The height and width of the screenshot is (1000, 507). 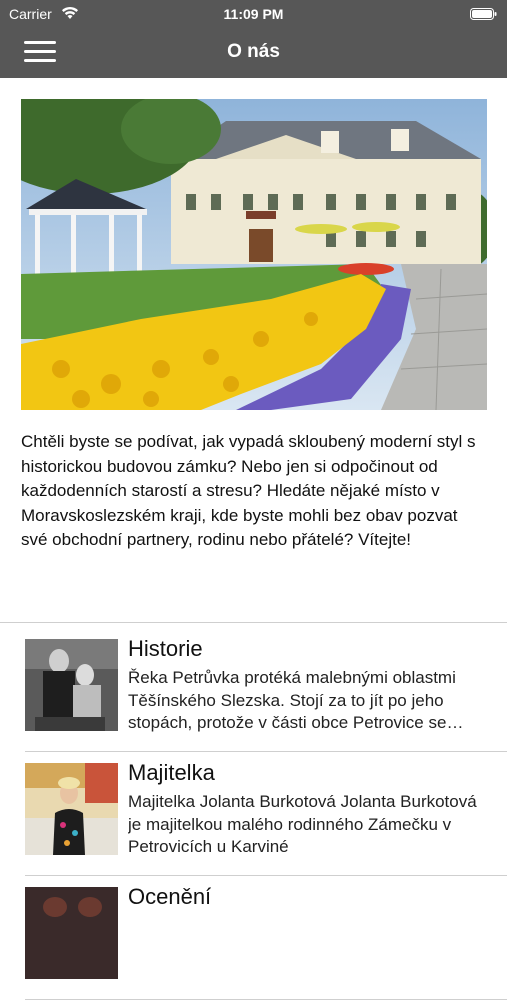 I want to click on navigation-bar: O nás, so click(x=253, y=53).